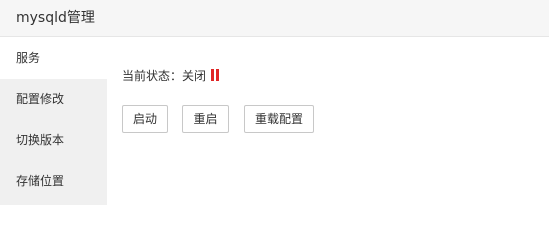 This screenshot has width=549, height=240. What do you see at coordinates (53, 140) in the screenshot?
I see `sidebar-item-version: 切换版本` at bounding box center [53, 140].